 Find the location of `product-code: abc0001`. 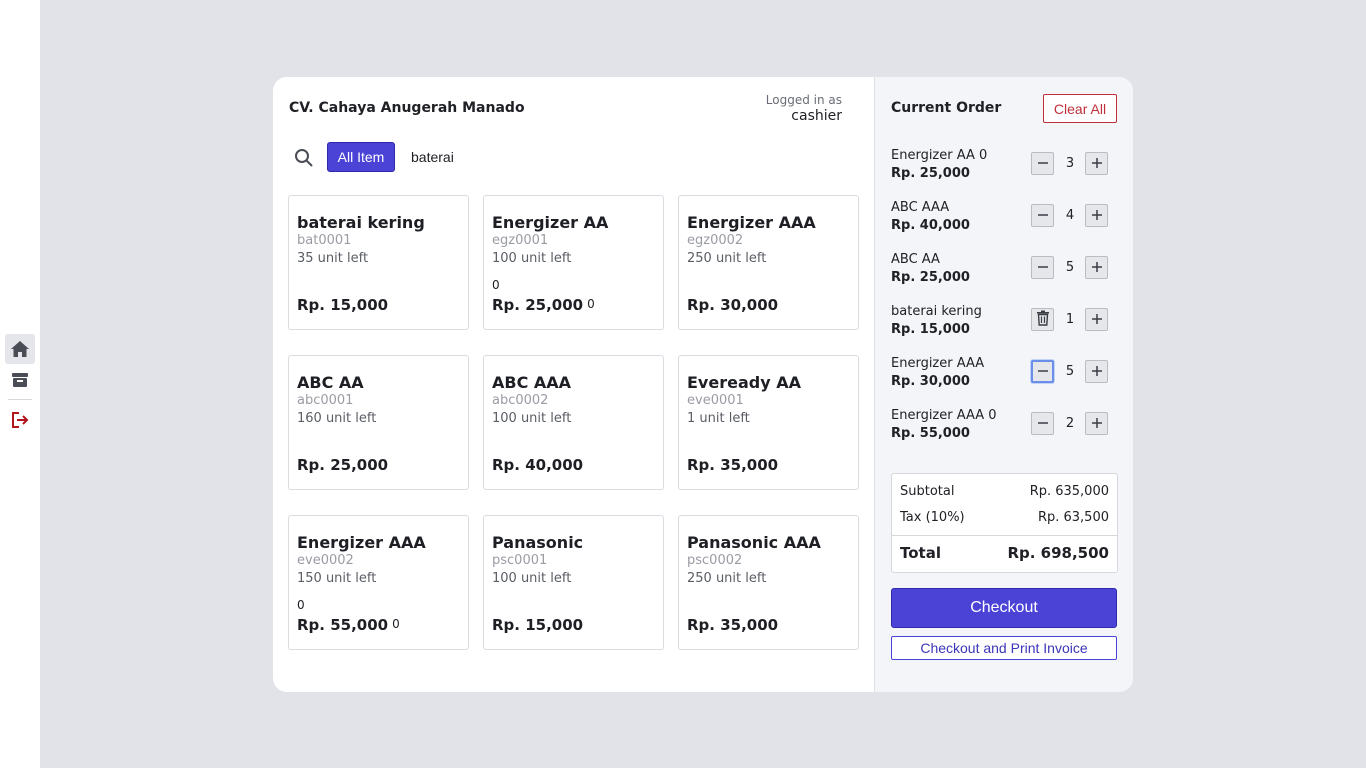

product-code: abc0001 is located at coordinates (325, 400).